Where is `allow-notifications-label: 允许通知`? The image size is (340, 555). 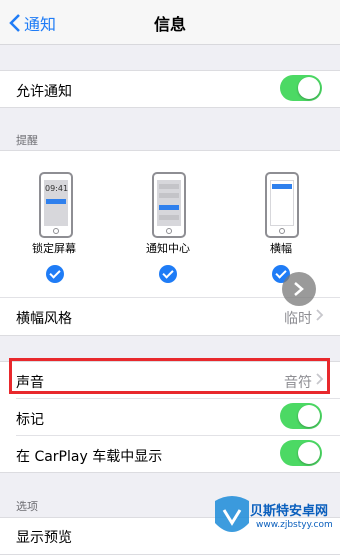
allow-notifications-label: 允许通知 is located at coordinates (44, 92).